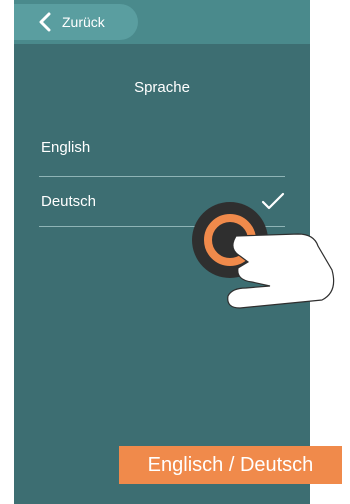 The width and height of the screenshot is (350, 504). I want to click on back-button-label: Zurück, so click(83, 22).